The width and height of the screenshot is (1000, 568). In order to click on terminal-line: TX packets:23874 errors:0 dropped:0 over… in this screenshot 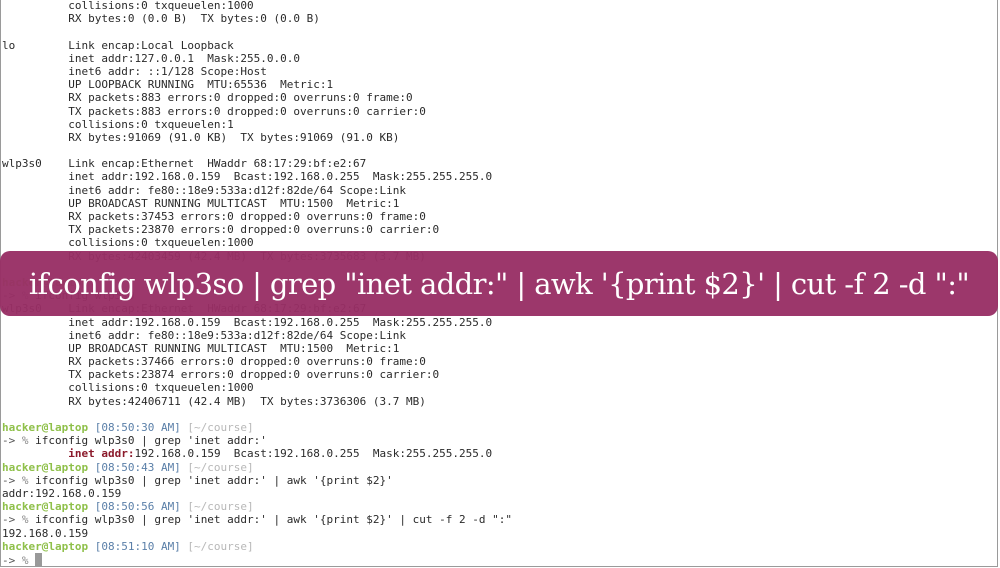, I will do `click(257, 374)`.